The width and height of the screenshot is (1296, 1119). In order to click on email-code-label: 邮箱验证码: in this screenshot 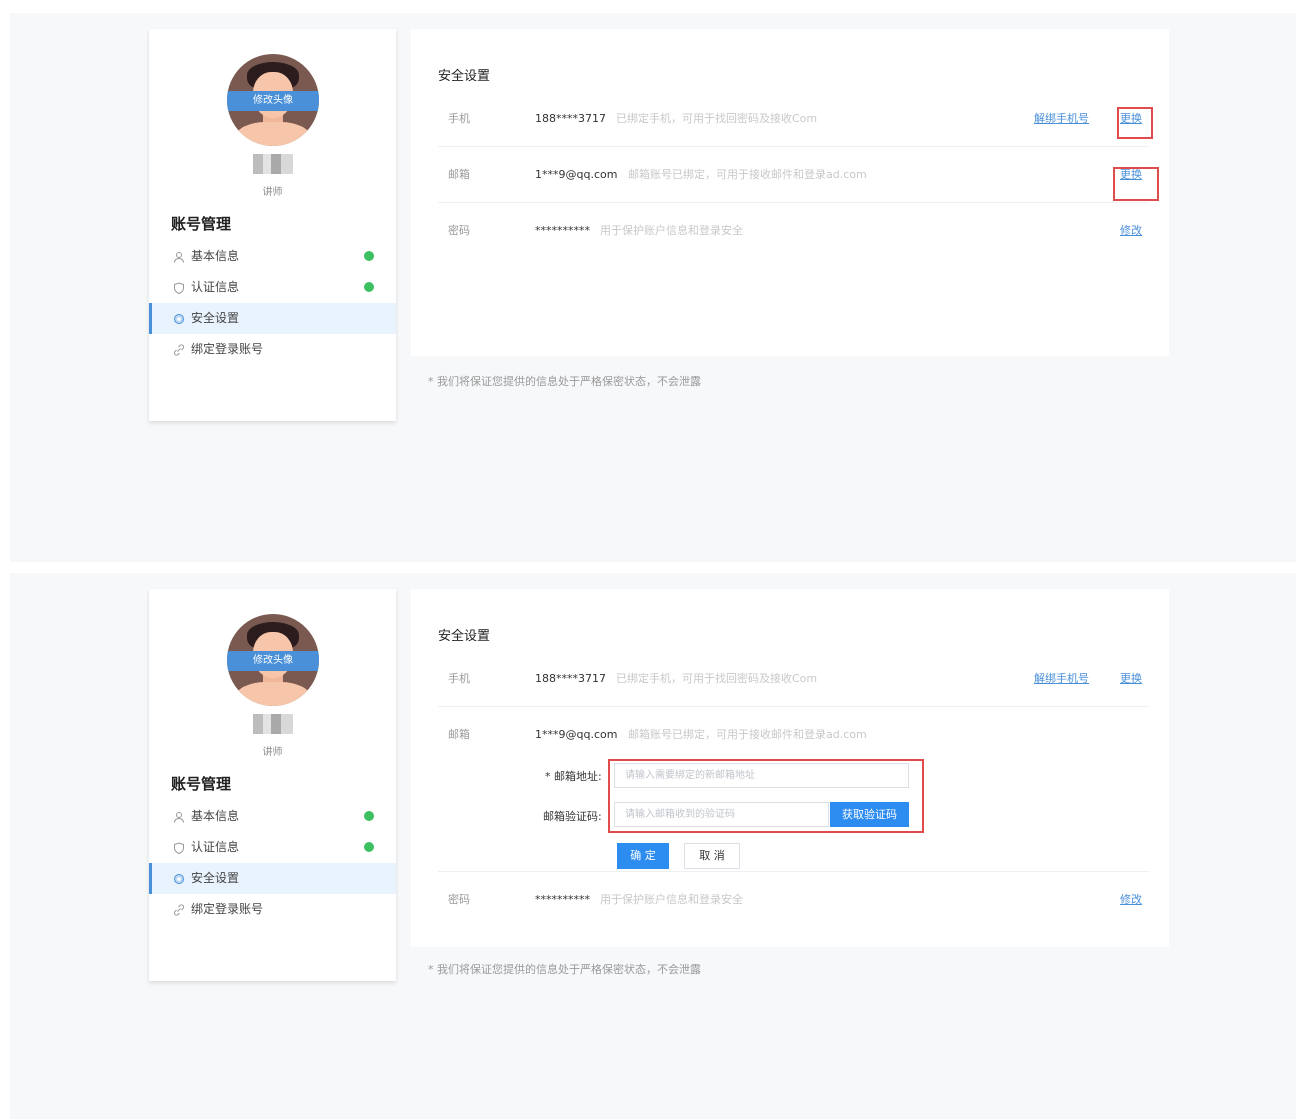, I will do `click(572, 816)`.